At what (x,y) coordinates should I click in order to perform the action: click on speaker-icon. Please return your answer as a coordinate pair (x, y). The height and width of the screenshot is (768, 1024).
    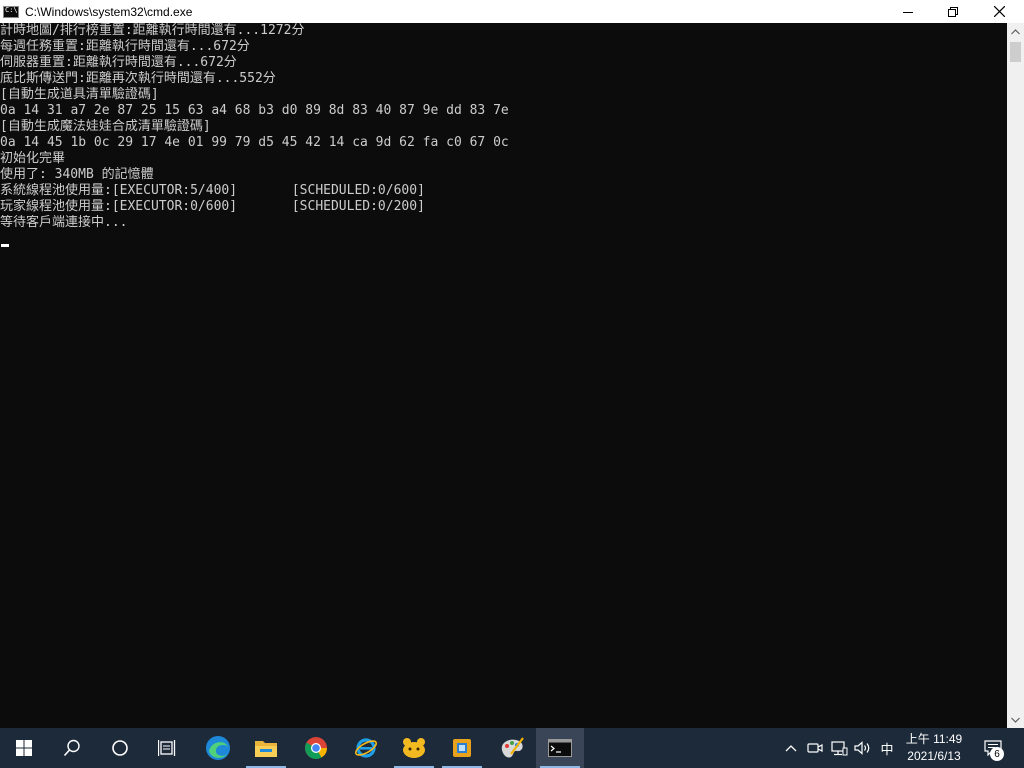
    Looking at the image, I should click on (862, 748).